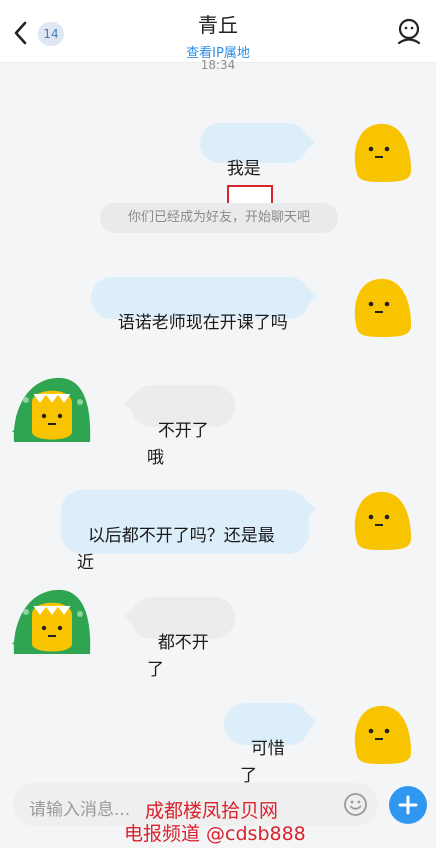  I want to click on message-bubble-self: 可惜了, so click(270, 744).